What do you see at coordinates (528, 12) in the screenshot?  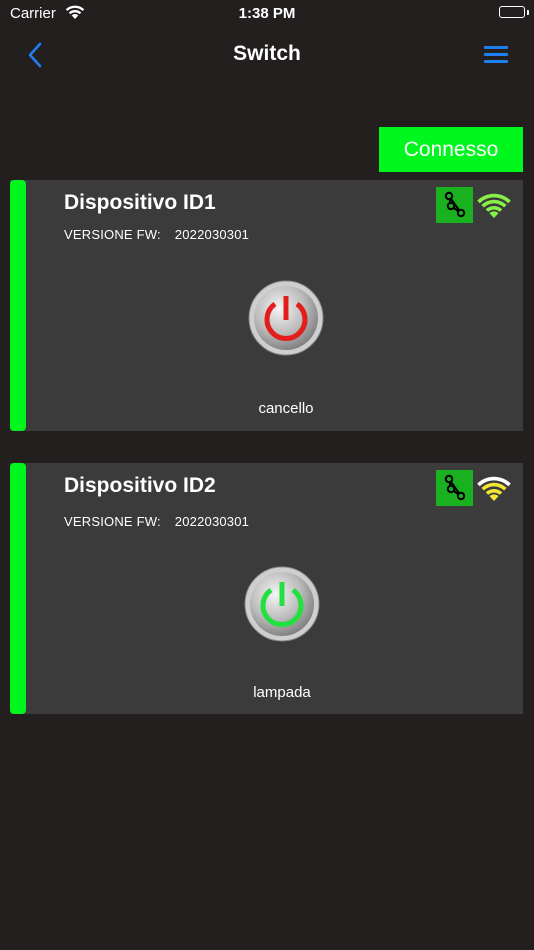 I see `battery-tip` at bounding box center [528, 12].